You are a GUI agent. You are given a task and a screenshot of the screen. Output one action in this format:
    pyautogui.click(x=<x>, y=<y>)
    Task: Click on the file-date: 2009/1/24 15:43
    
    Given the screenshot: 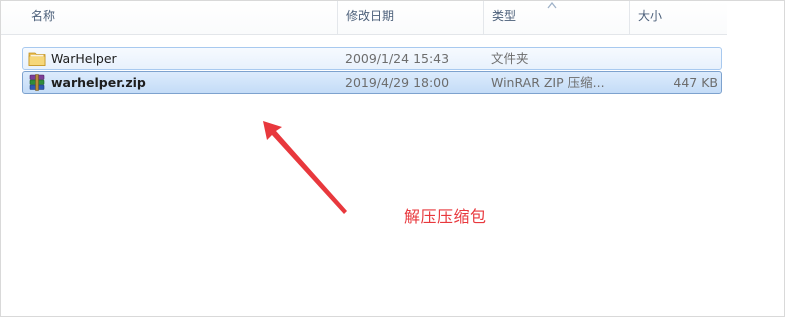 What is the action you would take?
    pyautogui.click(x=397, y=58)
    